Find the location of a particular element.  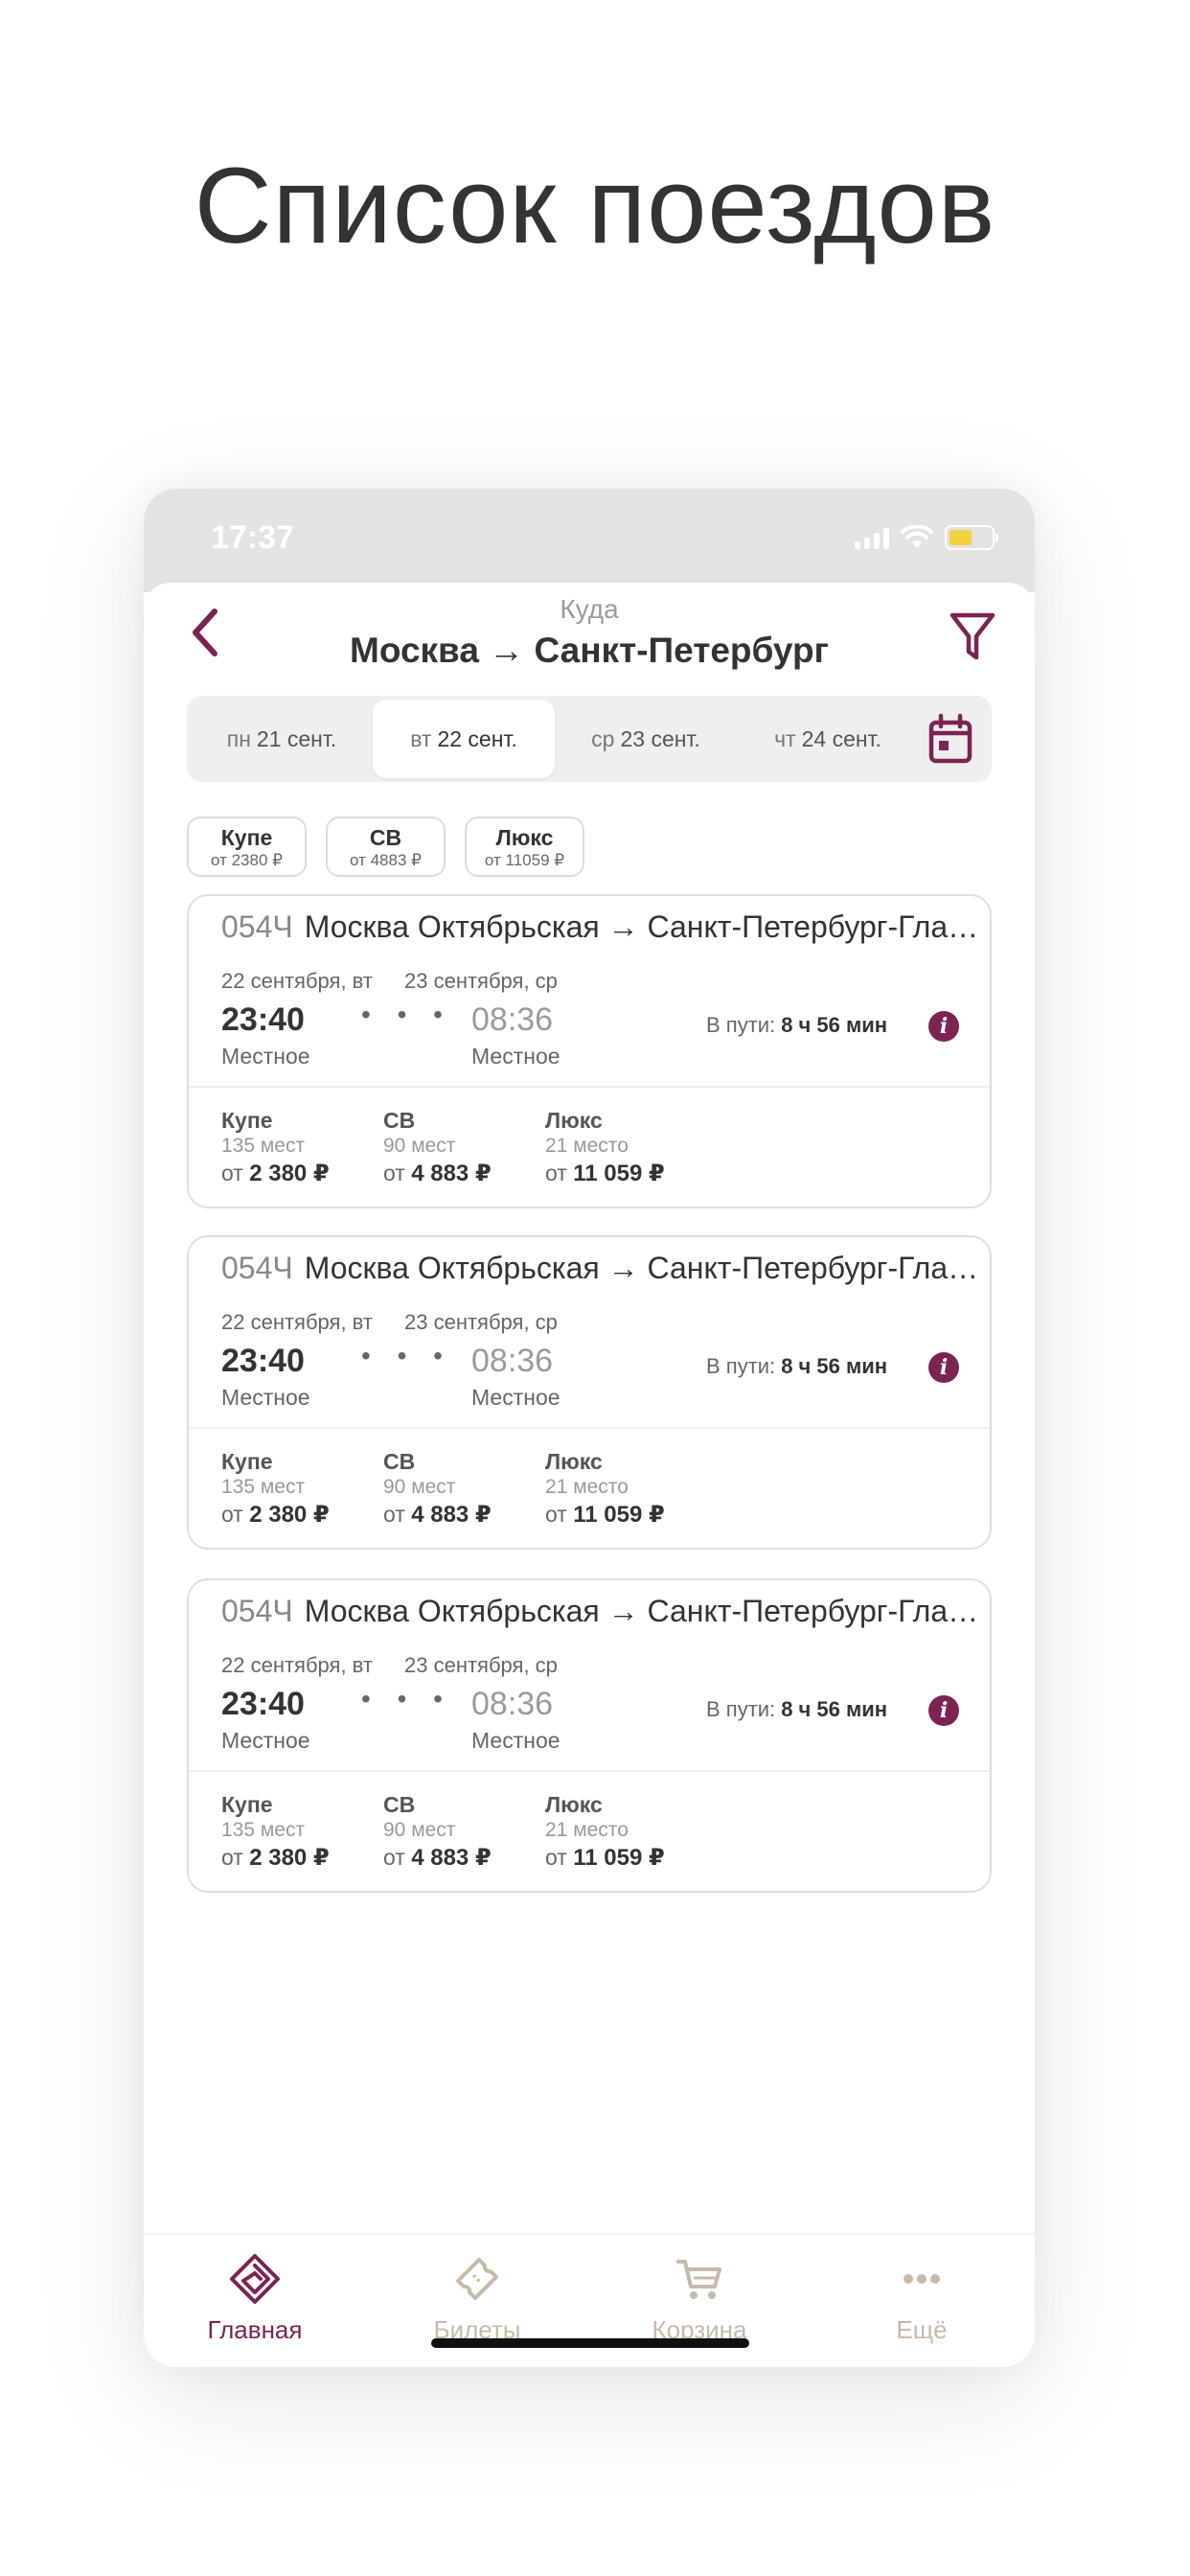

tab-more: Ещё is located at coordinates (922, 2298).